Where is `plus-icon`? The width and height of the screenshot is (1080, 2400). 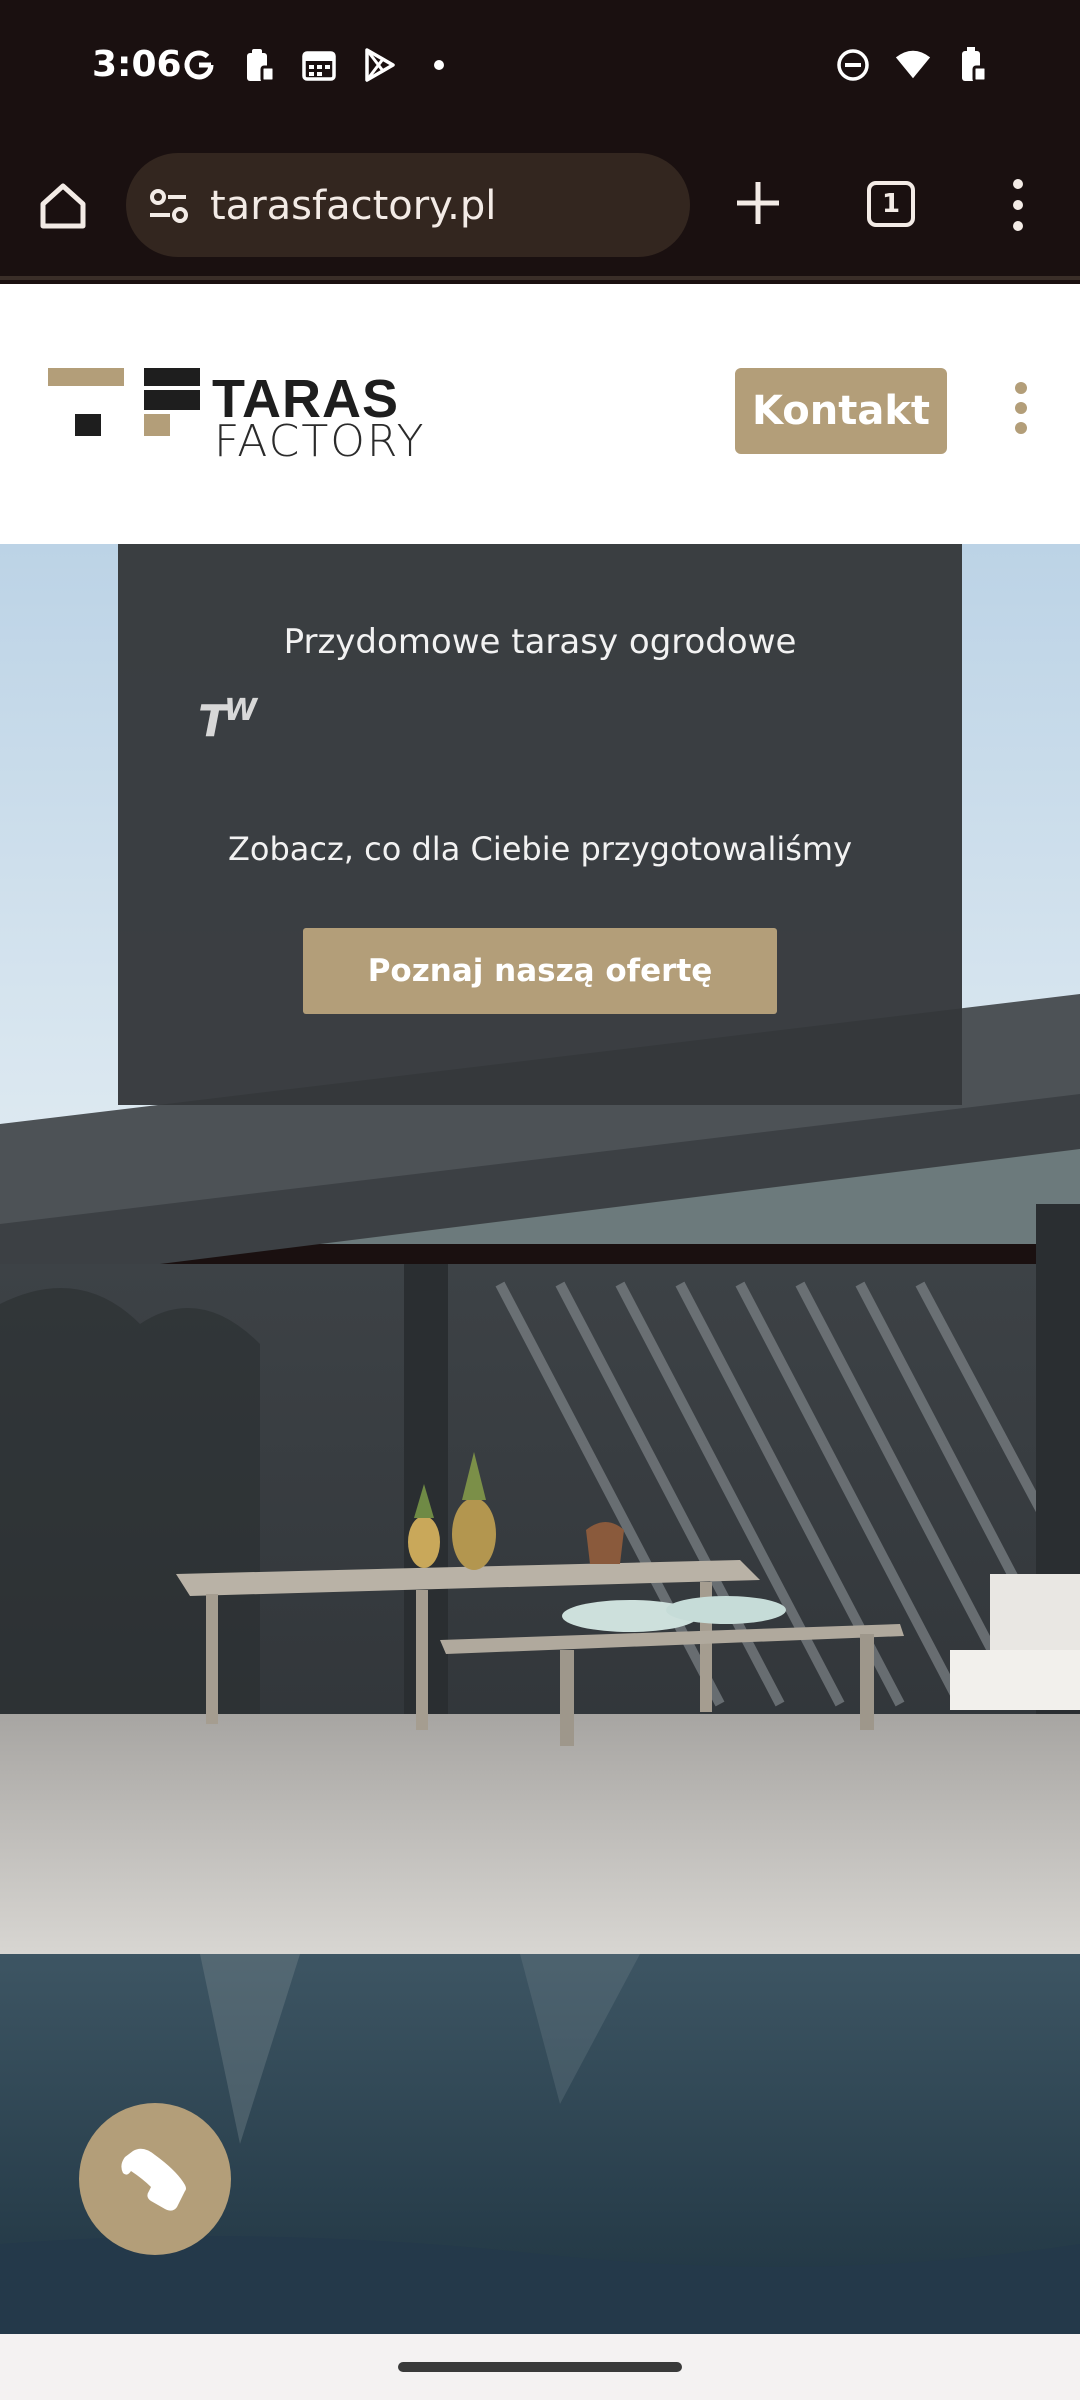
plus-icon is located at coordinates (758, 203).